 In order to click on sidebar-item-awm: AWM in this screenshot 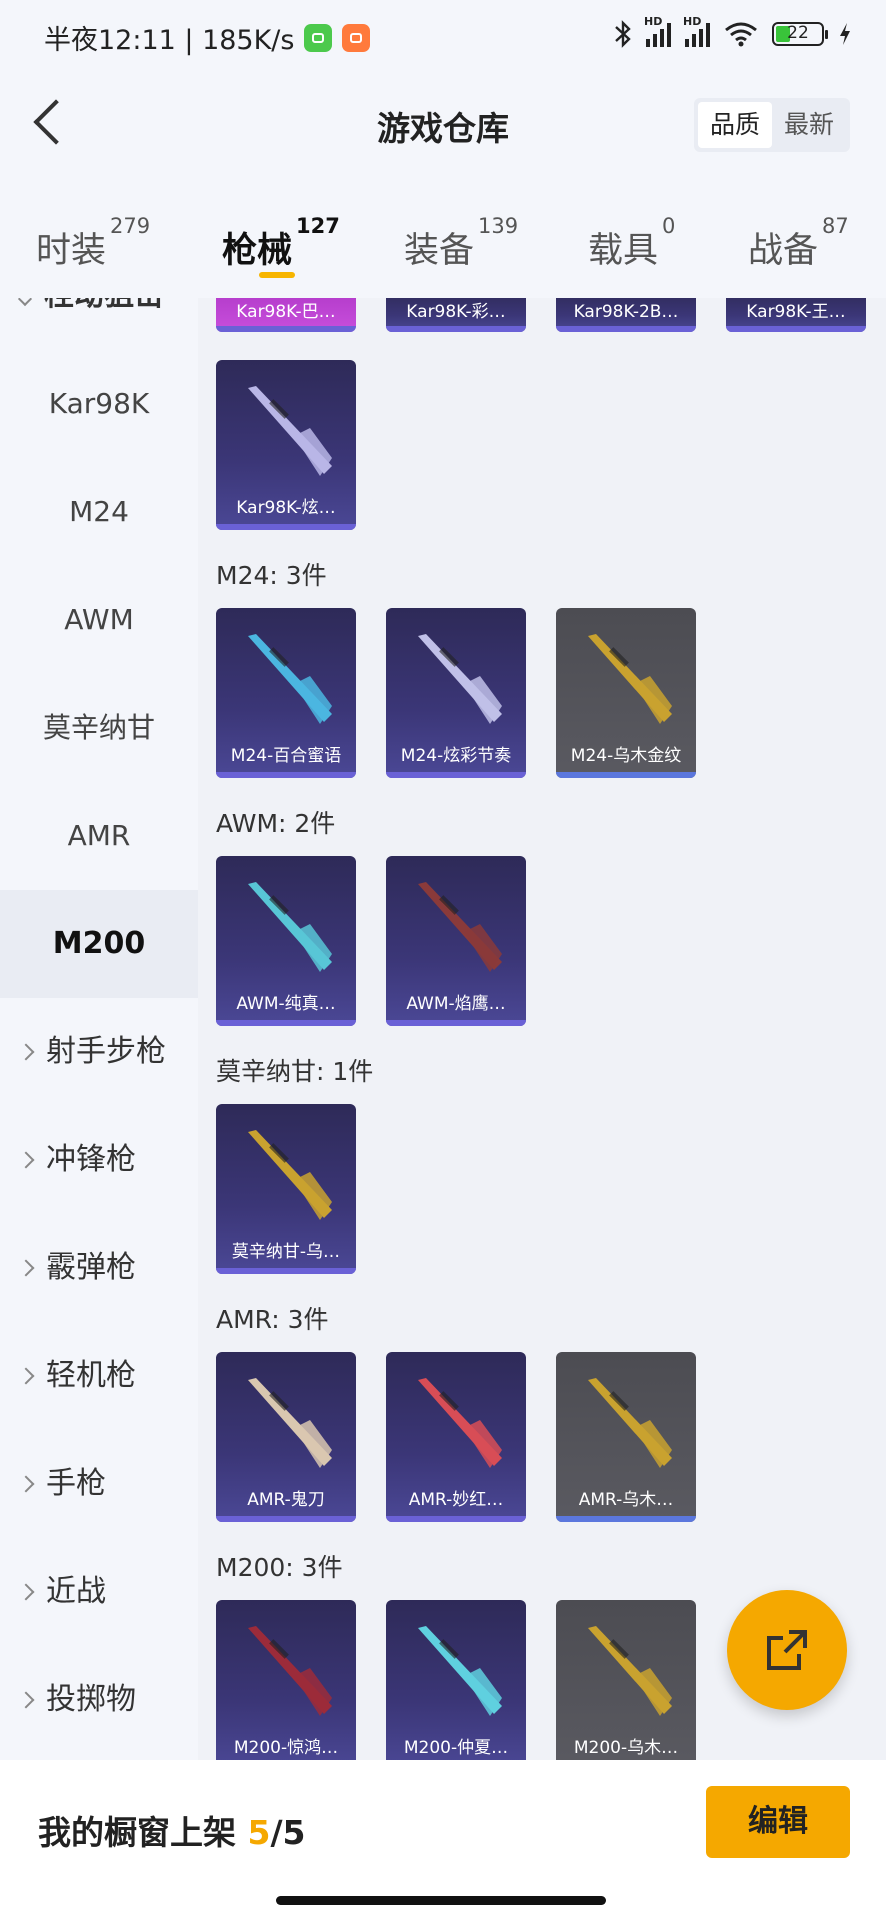, I will do `click(99, 620)`.